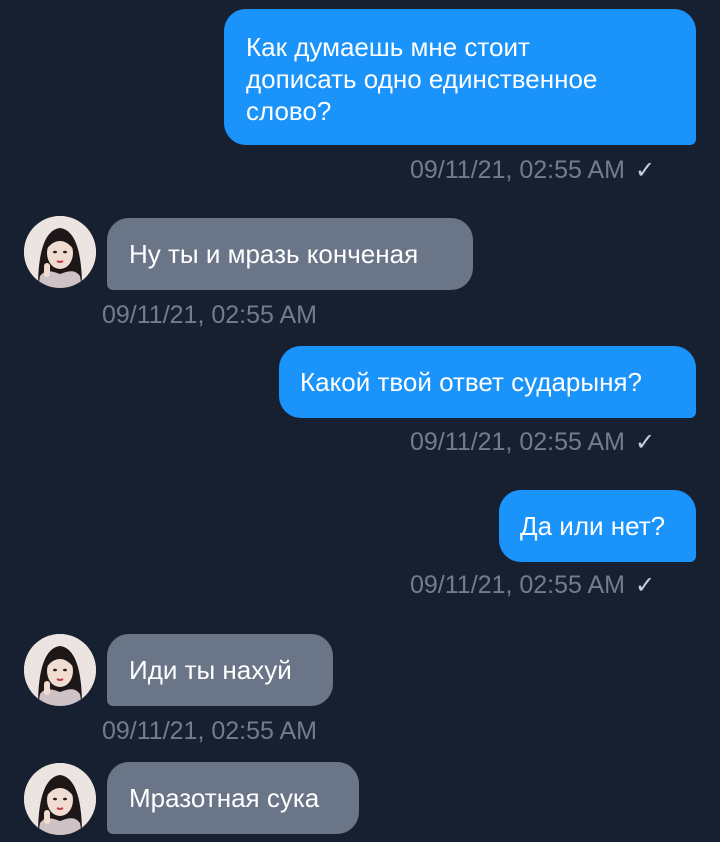 The height and width of the screenshot is (842, 720). I want to click on outgoing-message-bubble: Да или нет?, so click(597, 526).